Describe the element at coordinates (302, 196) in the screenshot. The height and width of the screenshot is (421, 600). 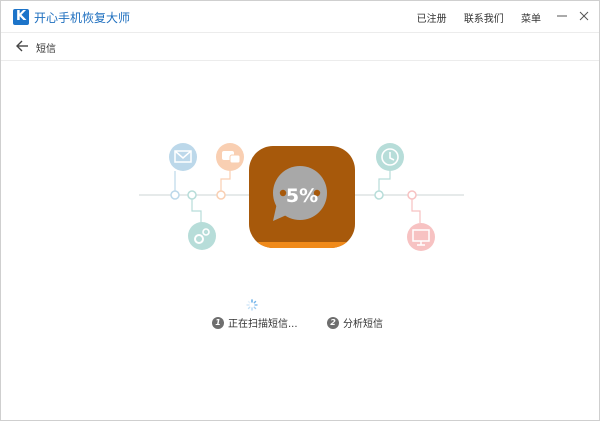
I see `progress-percent: 5%` at that location.